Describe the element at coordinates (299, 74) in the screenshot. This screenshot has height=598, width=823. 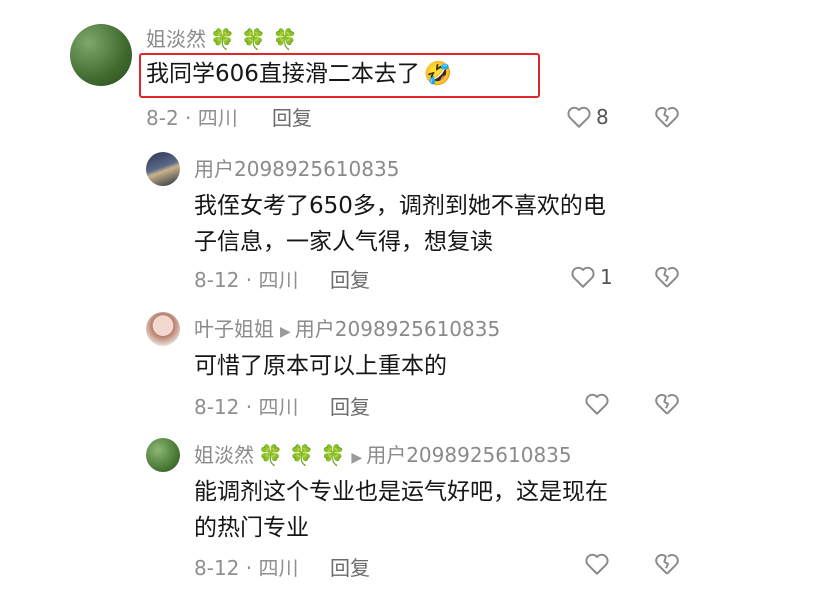
I see `comment-text: 我同学606直接滑二本去了 🤣` at that location.